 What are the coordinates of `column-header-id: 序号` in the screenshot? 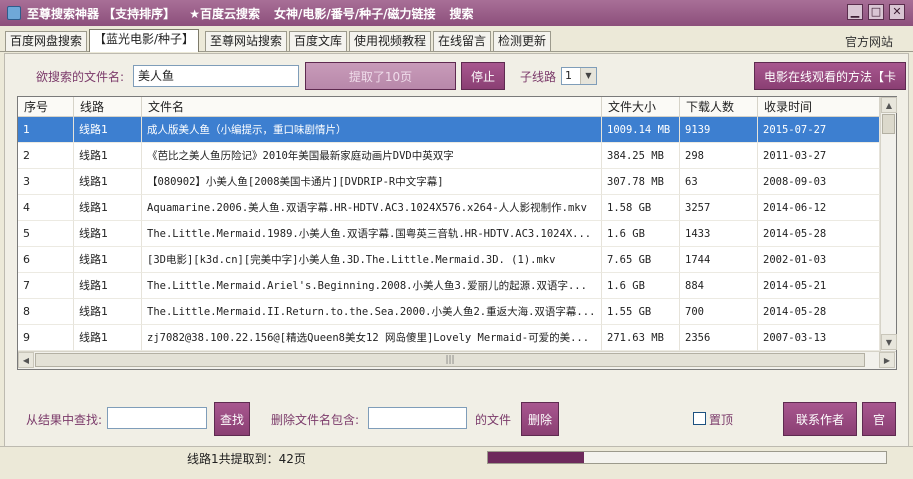 It's located at (46, 107).